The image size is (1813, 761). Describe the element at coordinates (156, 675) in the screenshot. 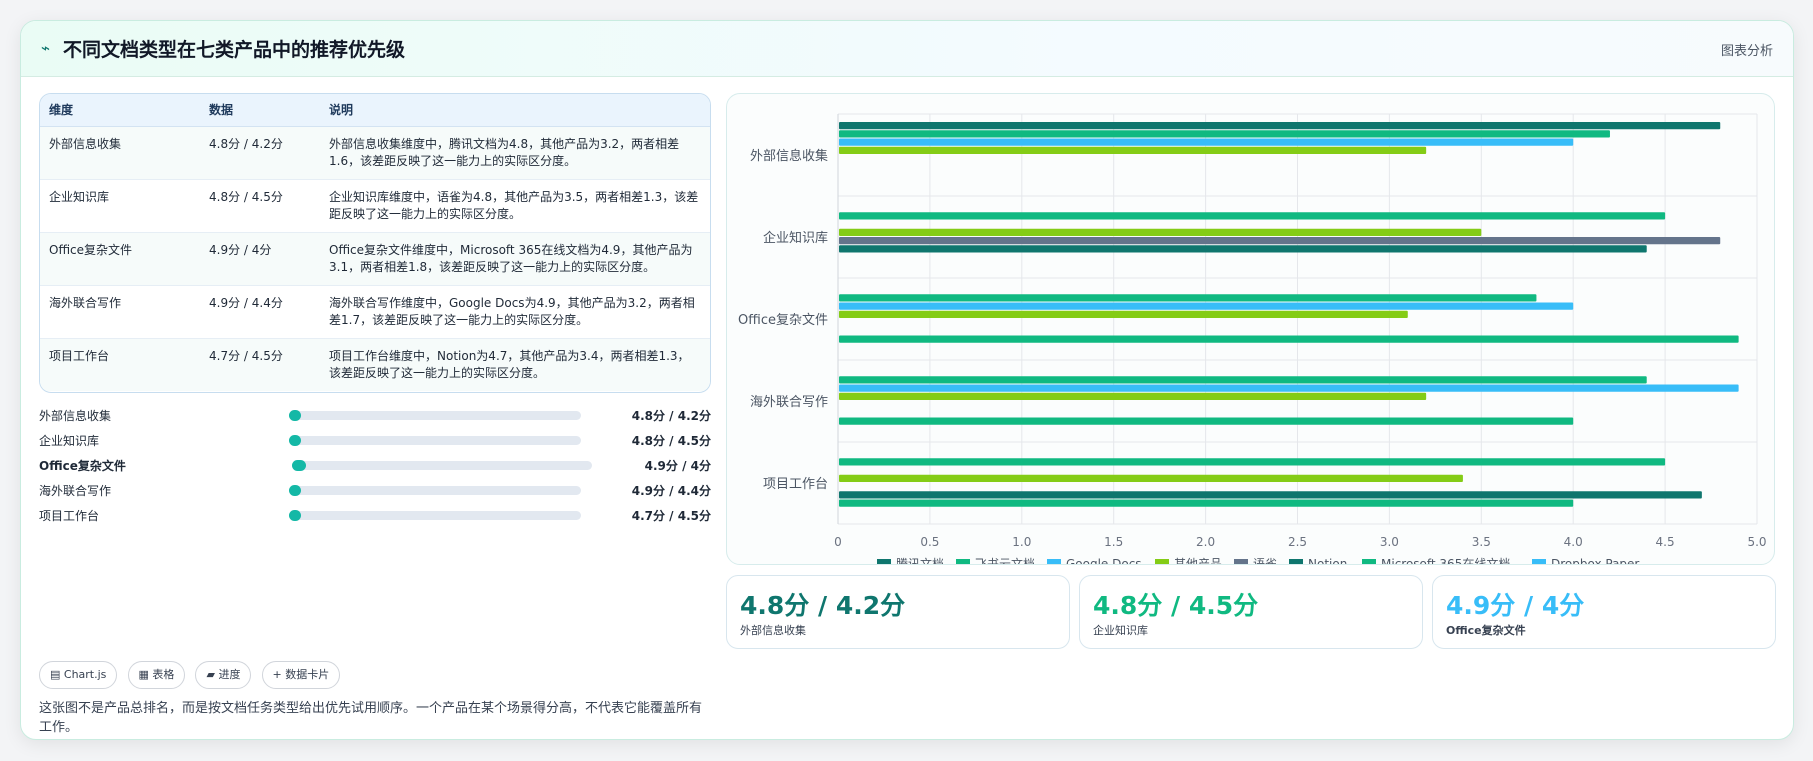

I see `tag-table: ▦ 表格` at that location.